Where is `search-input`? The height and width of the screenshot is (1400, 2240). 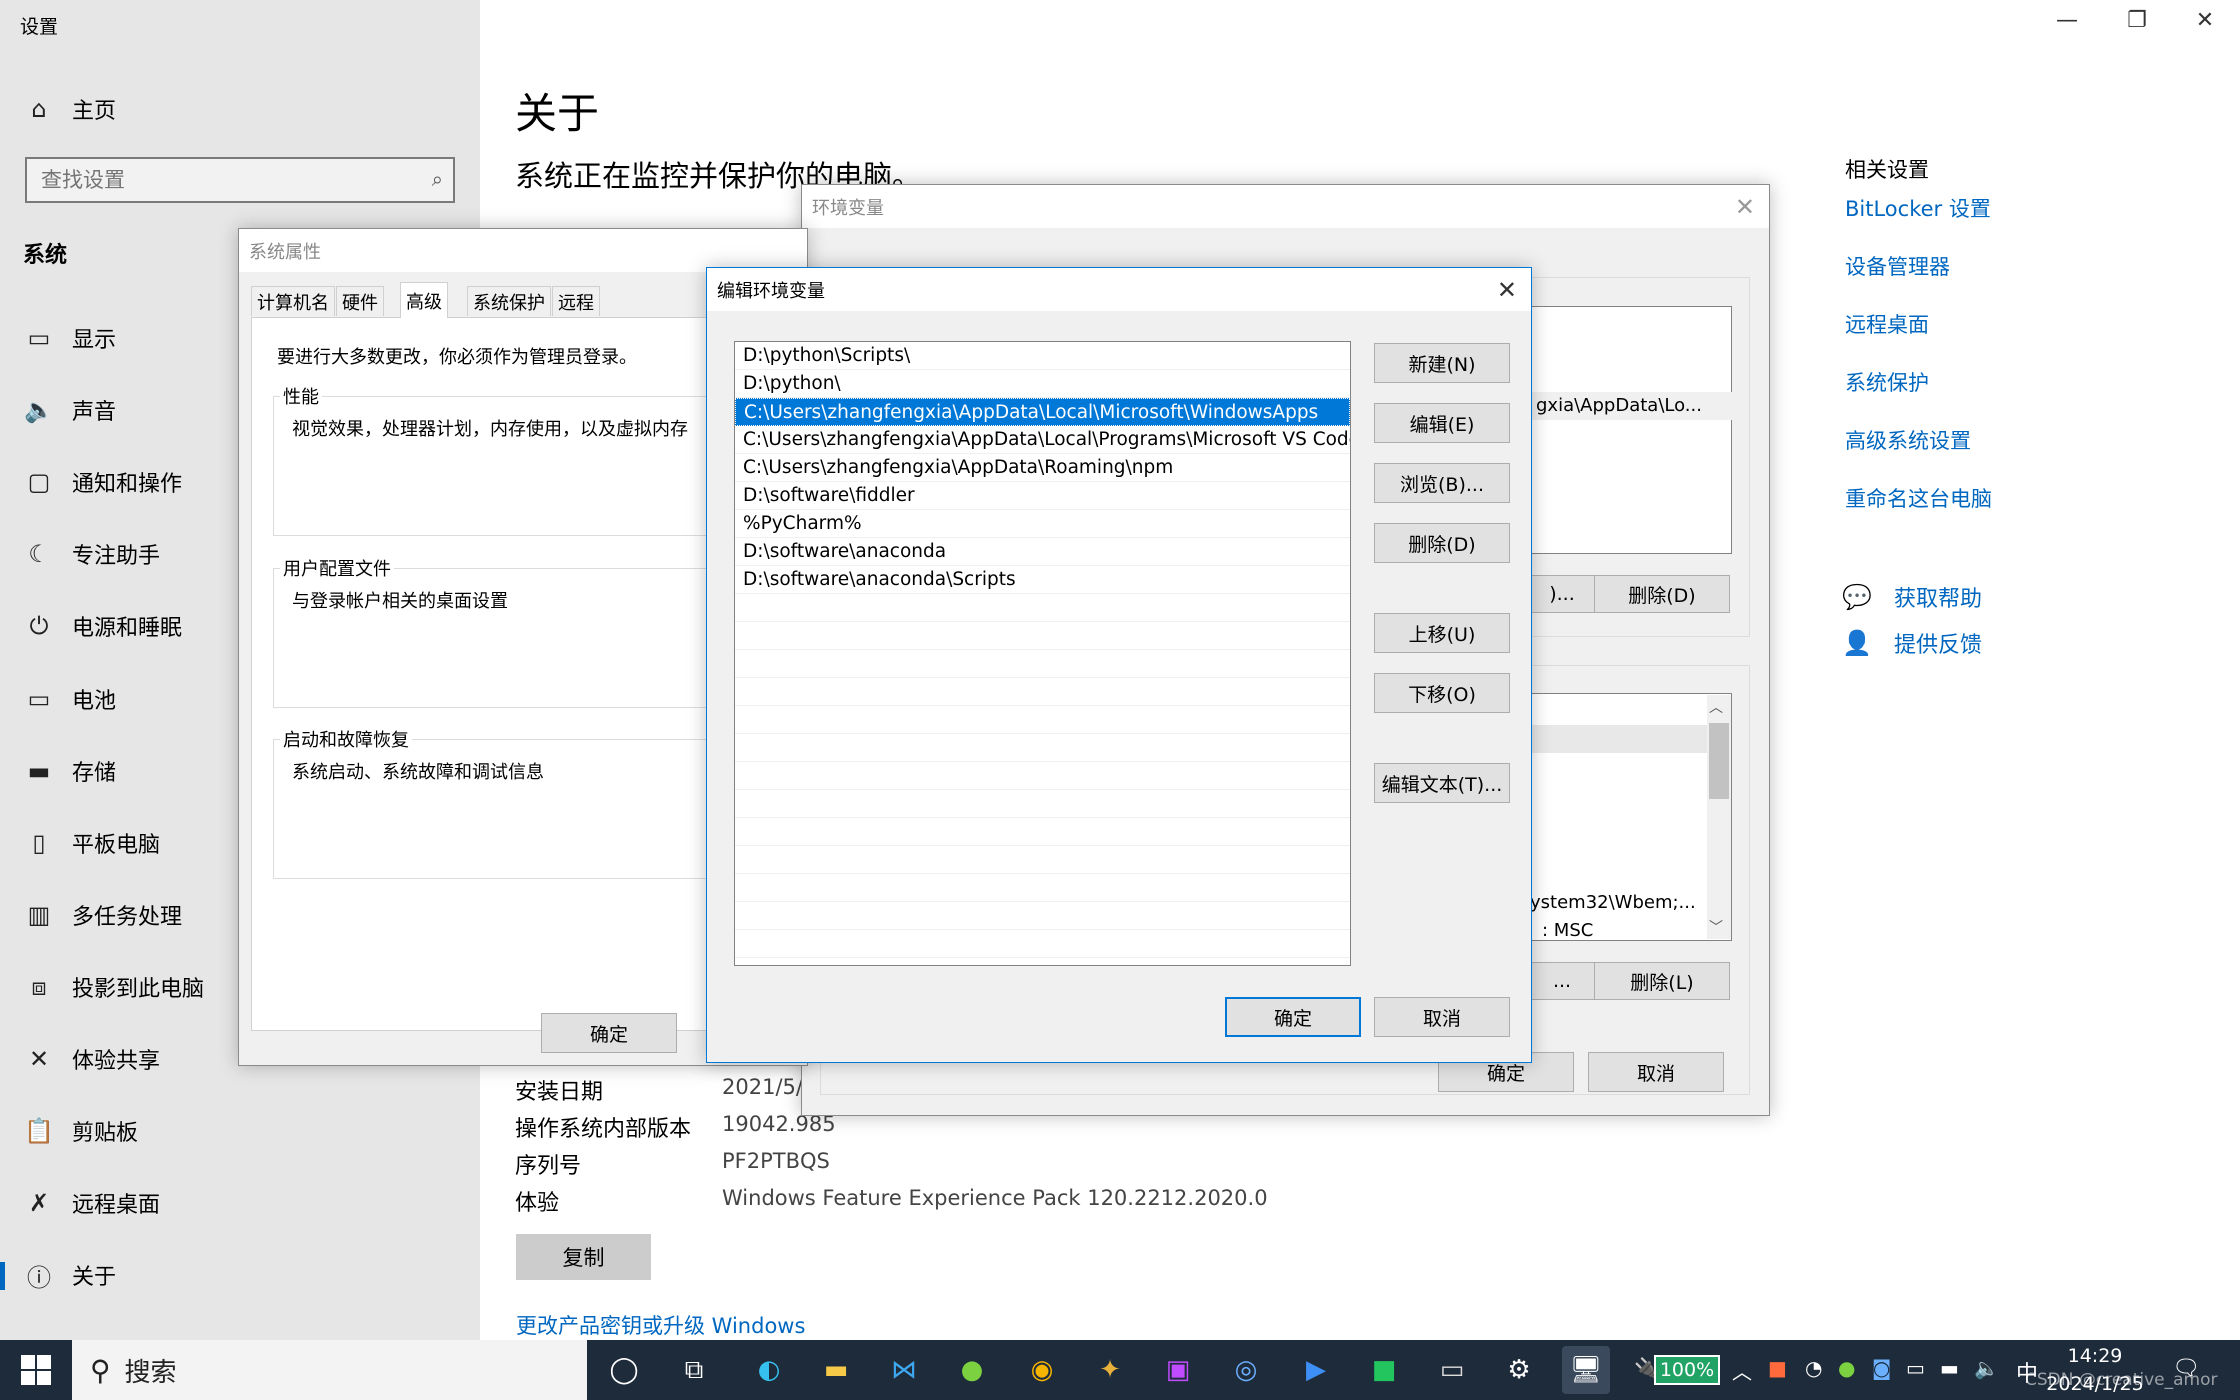
search-input is located at coordinates (217, 180).